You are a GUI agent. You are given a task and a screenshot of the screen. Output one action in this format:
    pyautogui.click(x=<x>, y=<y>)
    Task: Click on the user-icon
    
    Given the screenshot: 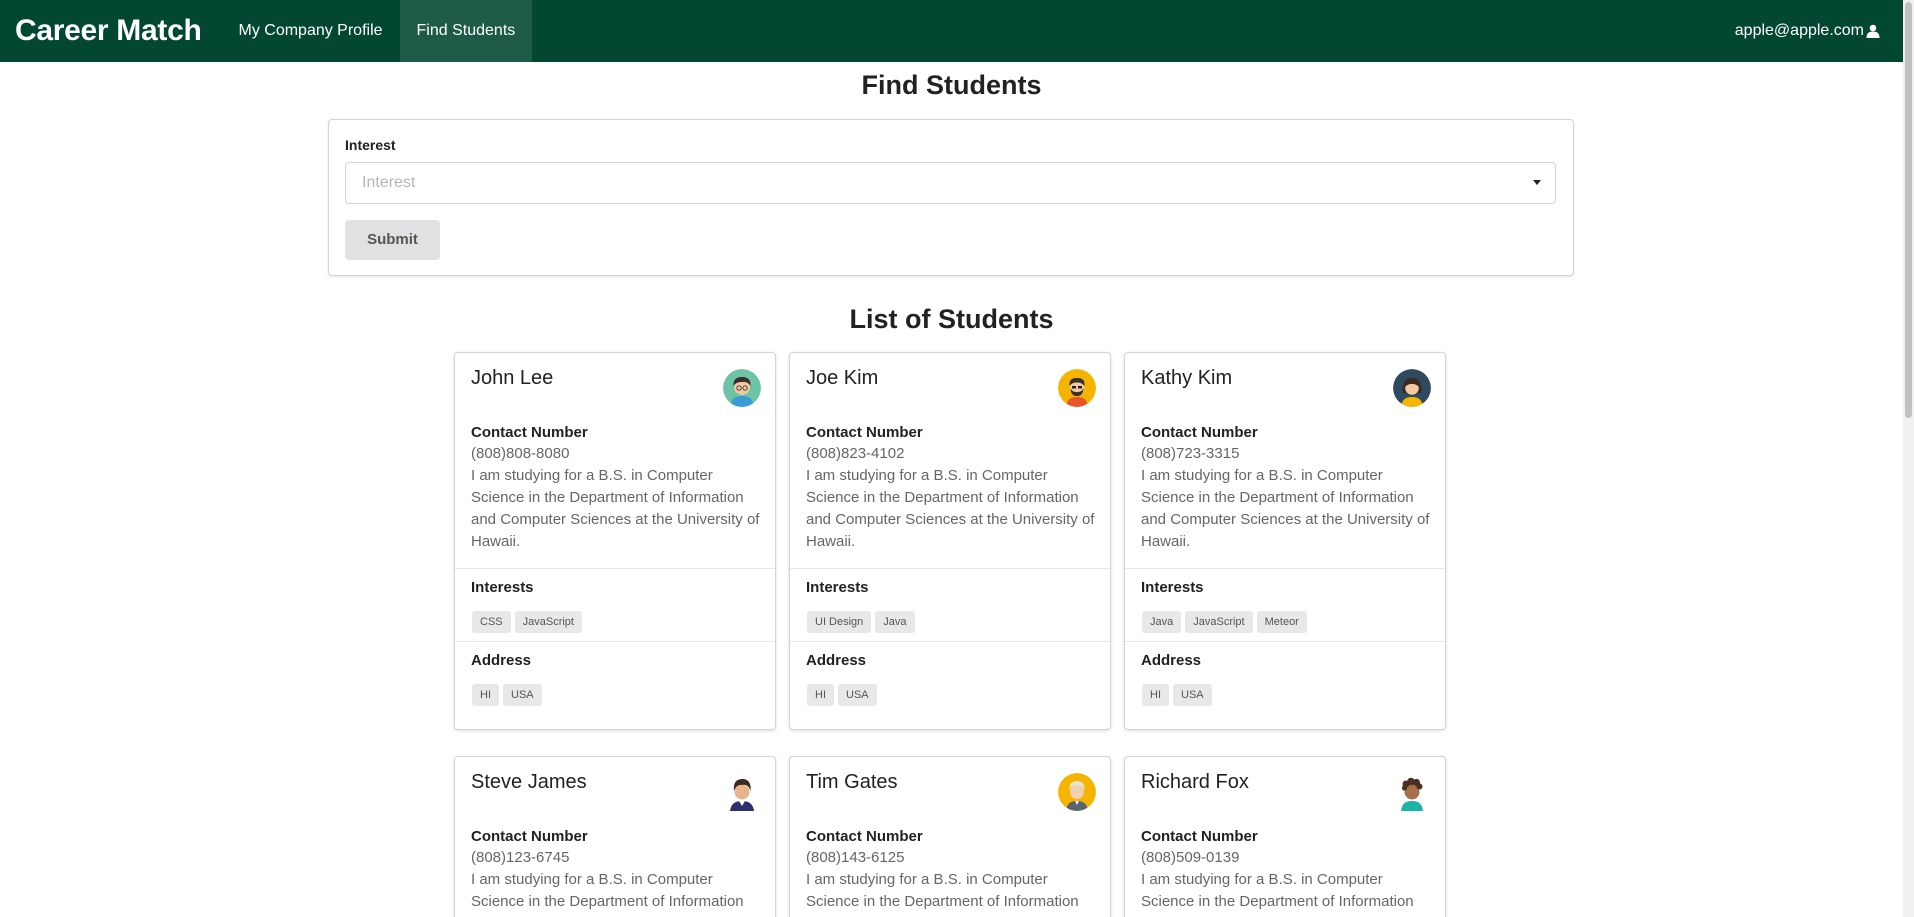 What is the action you would take?
    pyautogui.click(x=1873, y=31)
    